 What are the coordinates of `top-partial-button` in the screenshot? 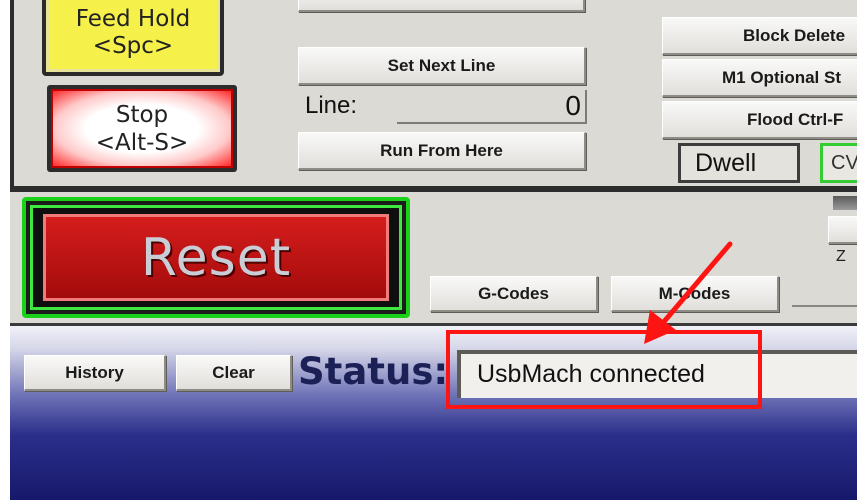 It's located at (441, 6).